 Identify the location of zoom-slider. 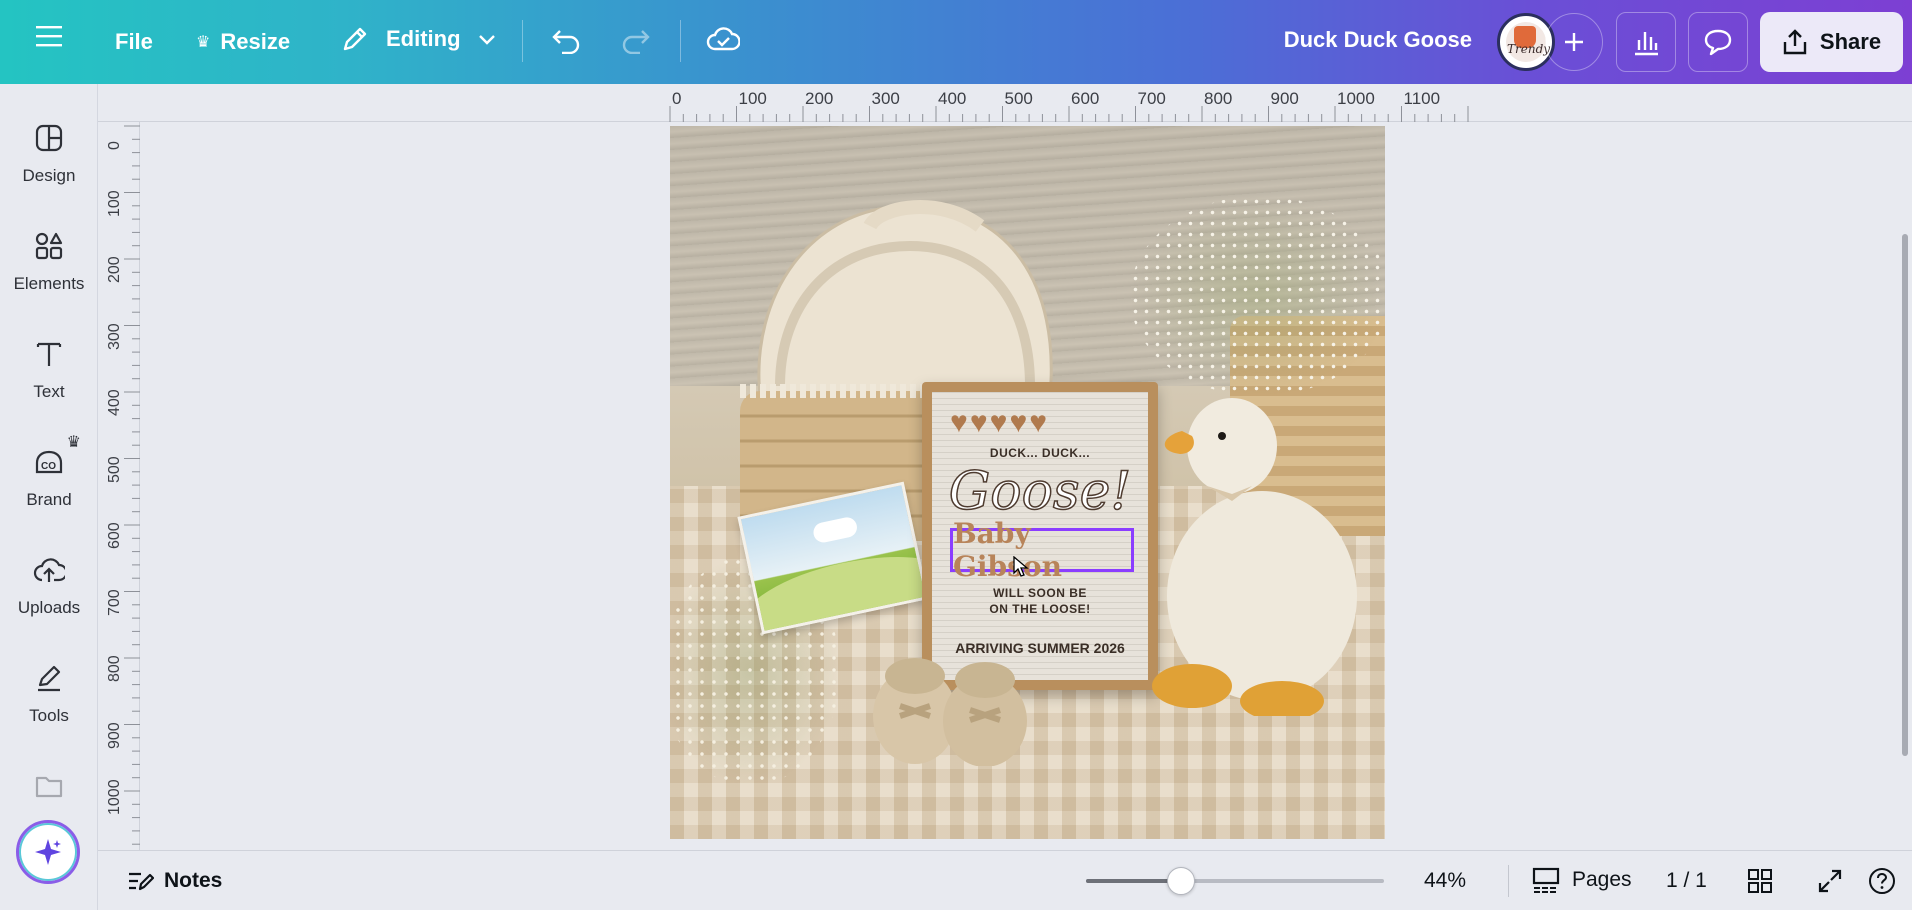
(1235, 881).